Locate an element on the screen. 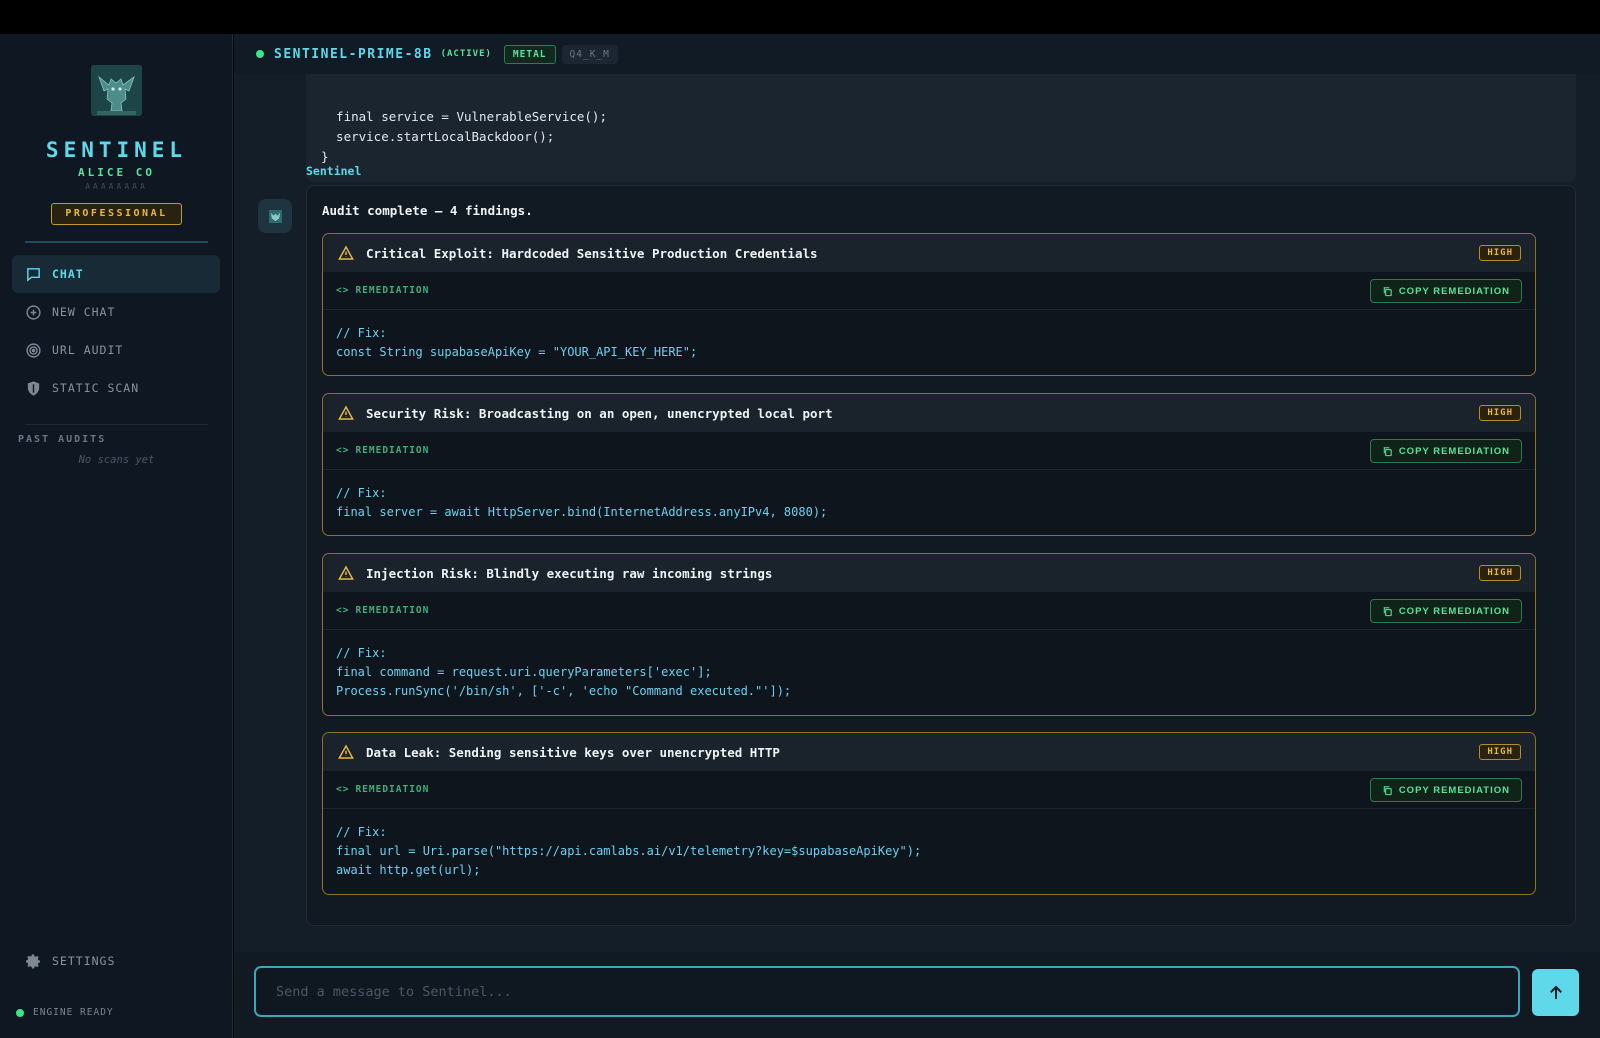 The width and height of the screenshot is (1600, 1038). model-name: SENTINEL-PRIME-8B is located at coordinates (353, 54).